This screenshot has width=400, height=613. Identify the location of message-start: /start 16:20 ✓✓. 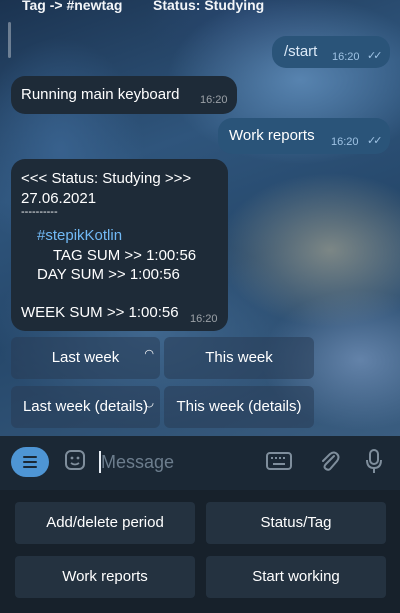
(331, 52).